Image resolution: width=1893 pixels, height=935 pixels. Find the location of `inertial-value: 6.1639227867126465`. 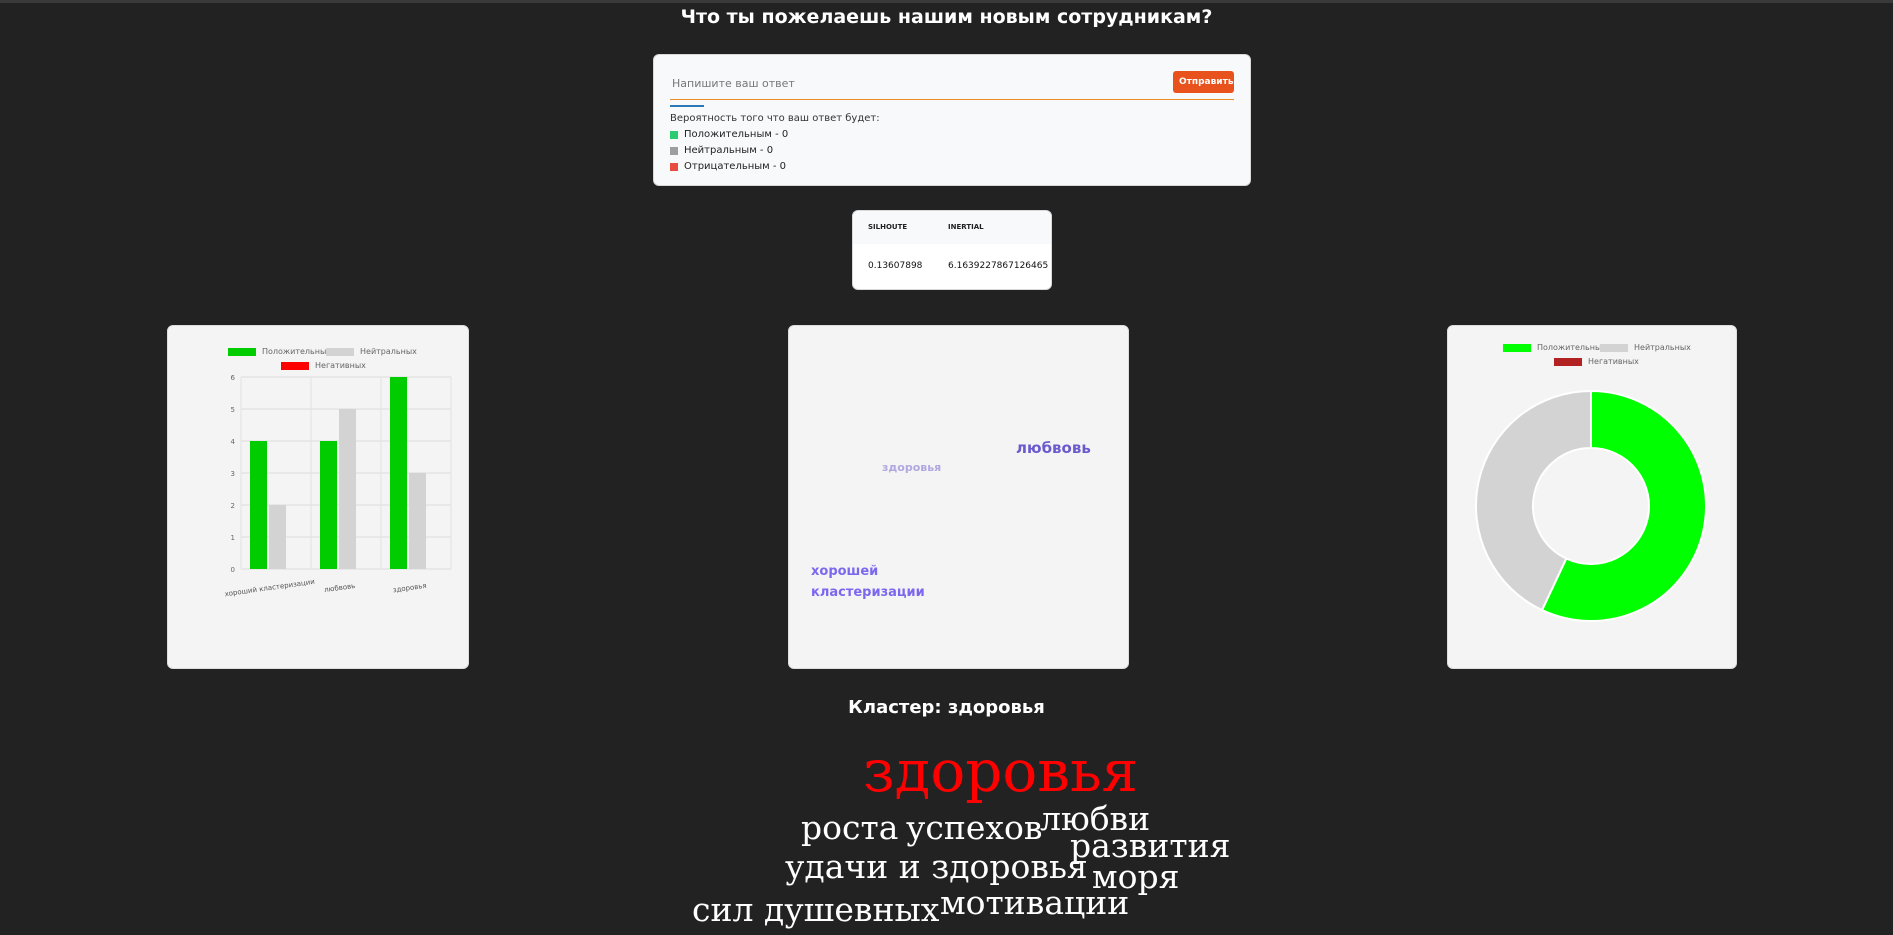

inertial-value: 6.1639227867126465 is located at coordinates (998, 266).